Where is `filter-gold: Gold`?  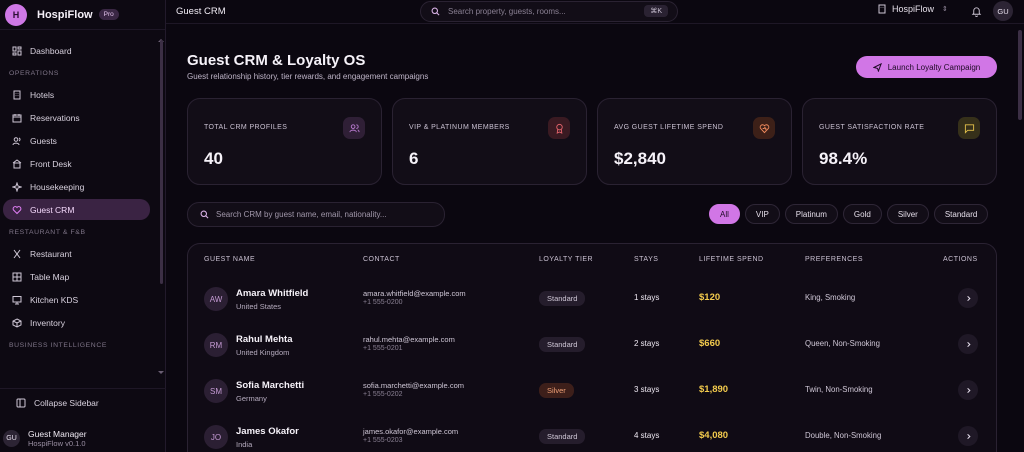
filter-gold: Gold is located at coordinates (862, 214).